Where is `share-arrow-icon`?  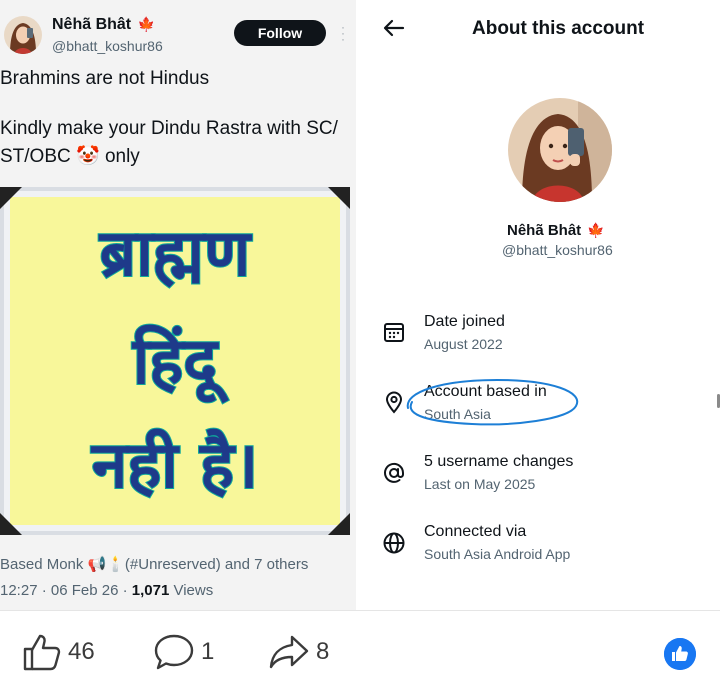
share-arrow-icon is located at coordinates (289, 652).